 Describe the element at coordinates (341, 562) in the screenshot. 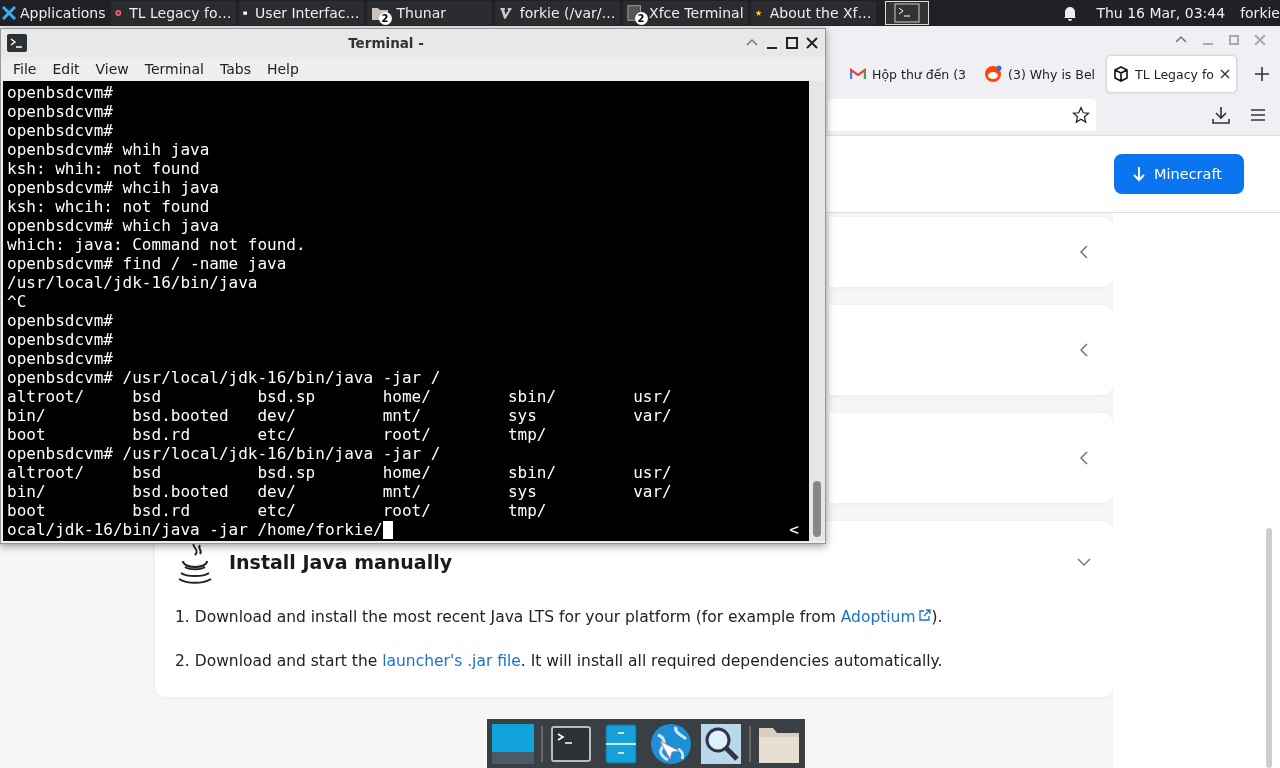

I see `section-title: Install Java manually` at that location.